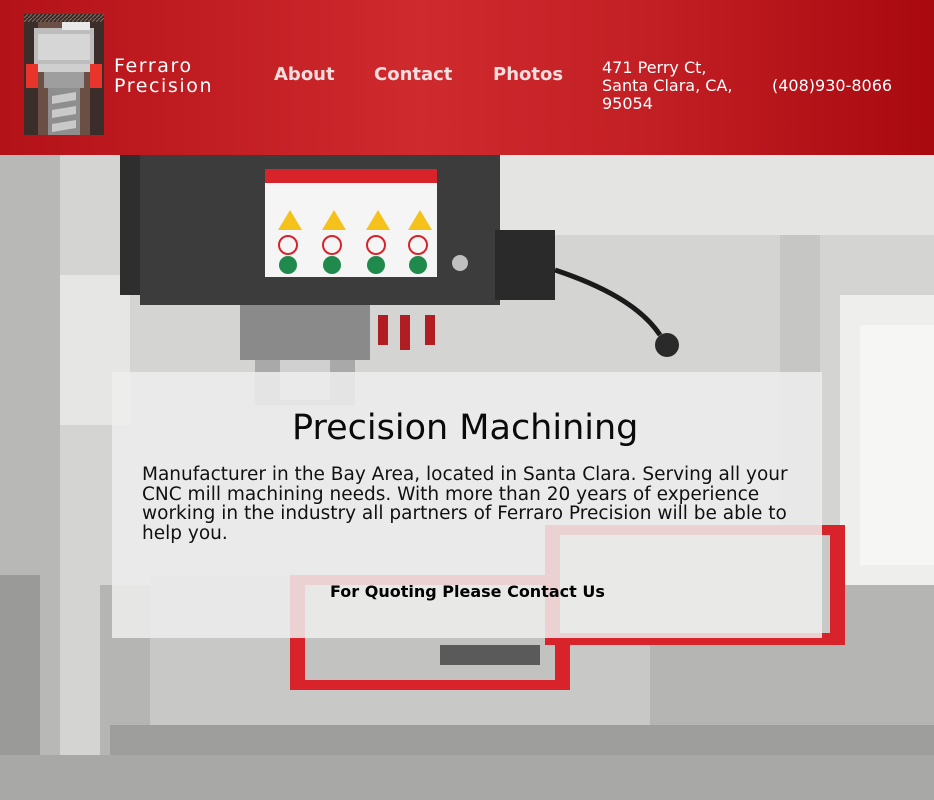 This screenshot has height=800, width=934. What do you see at coordinates (627, 103) in the screenshot?
I see `address-line-3: 95054` at bounding box center [627, 103].